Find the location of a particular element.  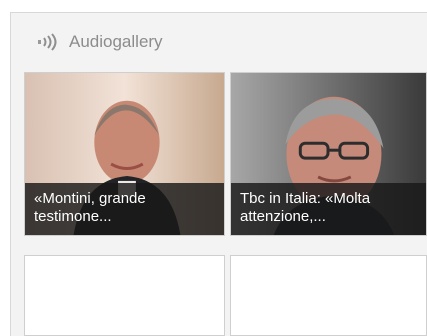

sound-waves-icon is located at coordinates (47, 42).